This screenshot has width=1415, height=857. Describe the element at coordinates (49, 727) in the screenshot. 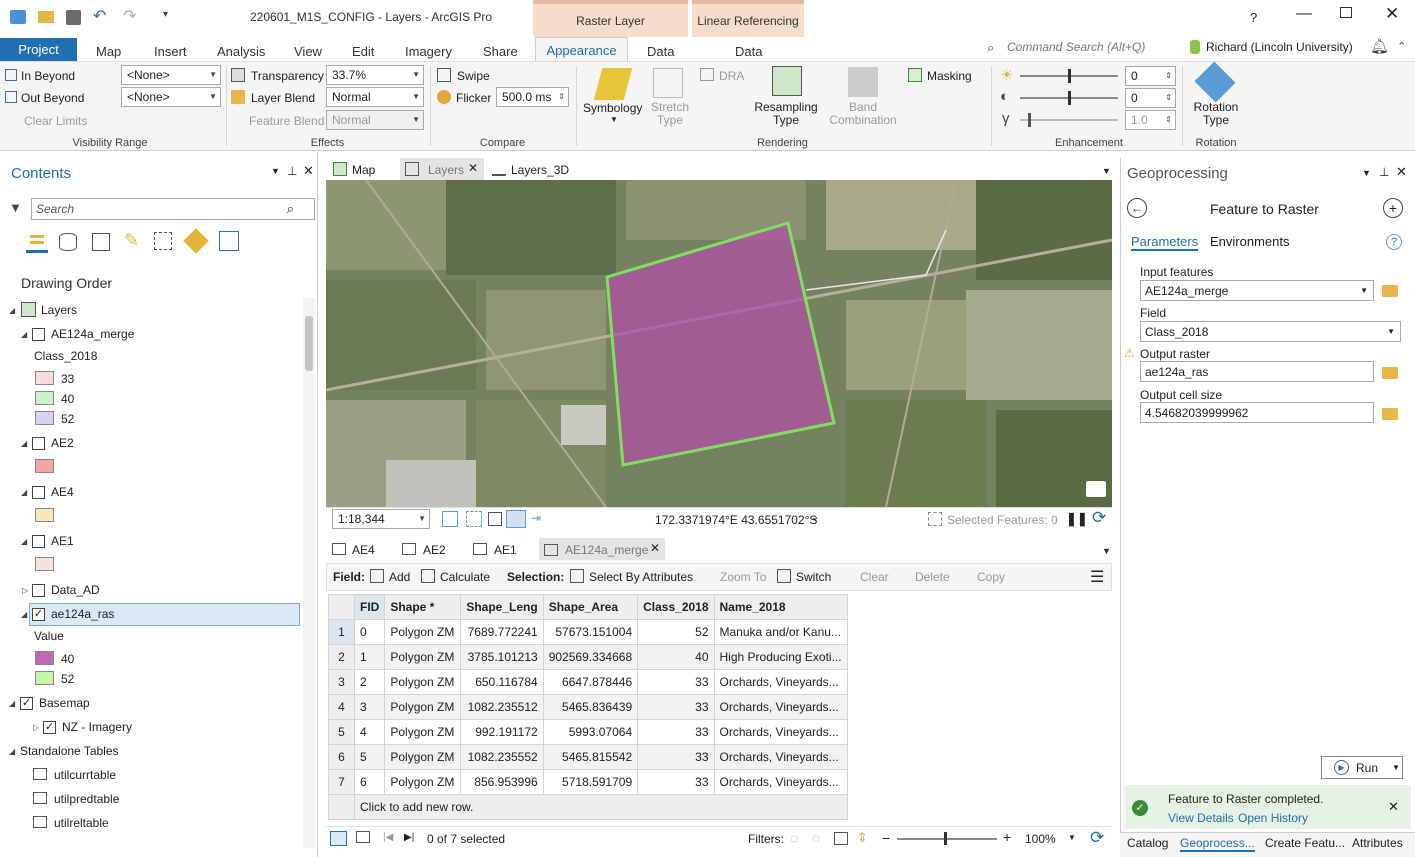

I see `nz-imagery-checkbox: ✓` at that location.